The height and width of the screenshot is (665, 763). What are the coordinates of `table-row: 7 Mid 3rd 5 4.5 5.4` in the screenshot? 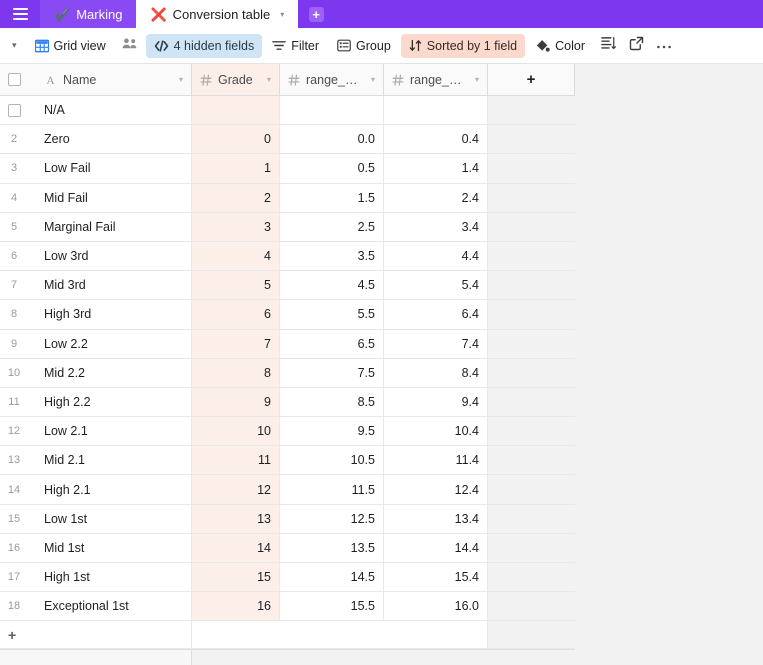 It's located at (287, 286).